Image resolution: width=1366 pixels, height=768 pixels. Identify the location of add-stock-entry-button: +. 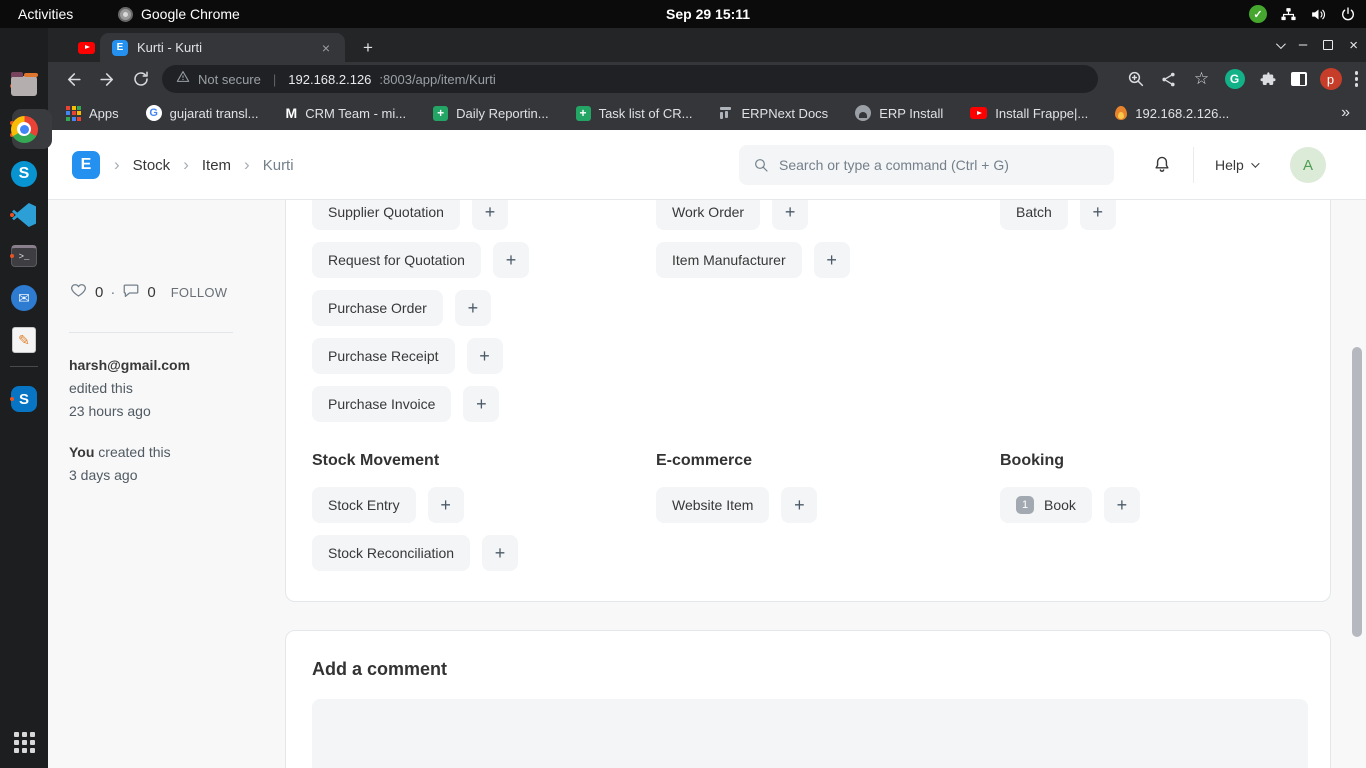
(445, 505).